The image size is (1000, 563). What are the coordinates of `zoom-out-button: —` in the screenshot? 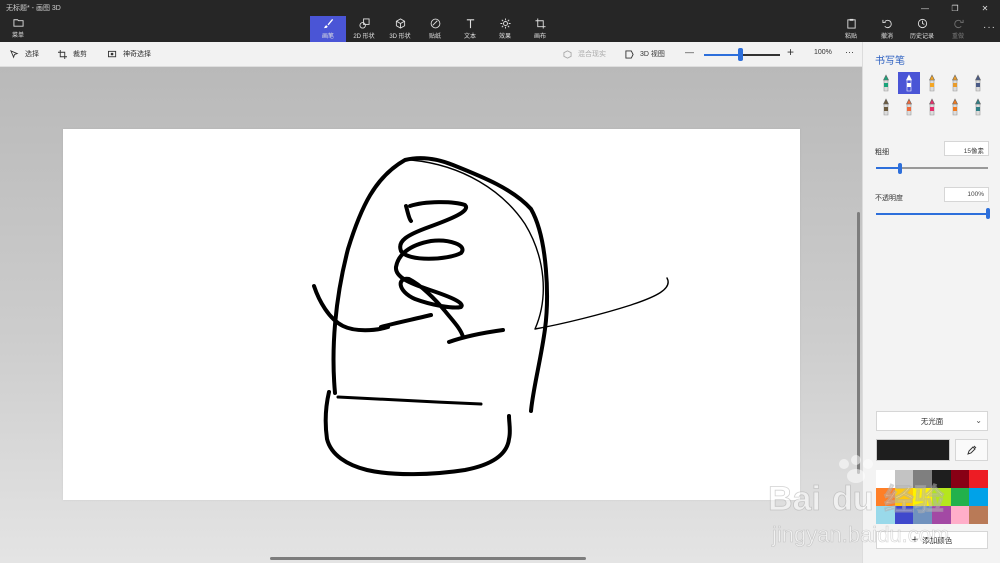 It's located at (689, 52).